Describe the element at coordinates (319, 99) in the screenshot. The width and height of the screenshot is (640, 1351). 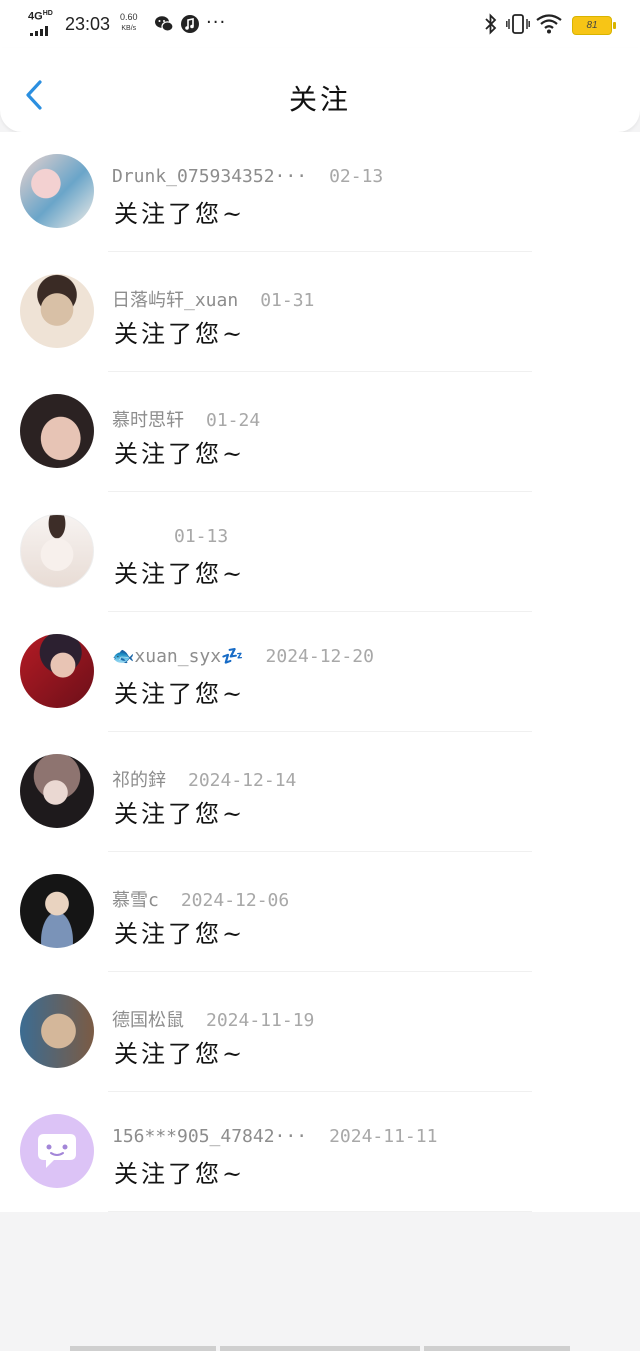
I see `page-title: 关注` at that location.